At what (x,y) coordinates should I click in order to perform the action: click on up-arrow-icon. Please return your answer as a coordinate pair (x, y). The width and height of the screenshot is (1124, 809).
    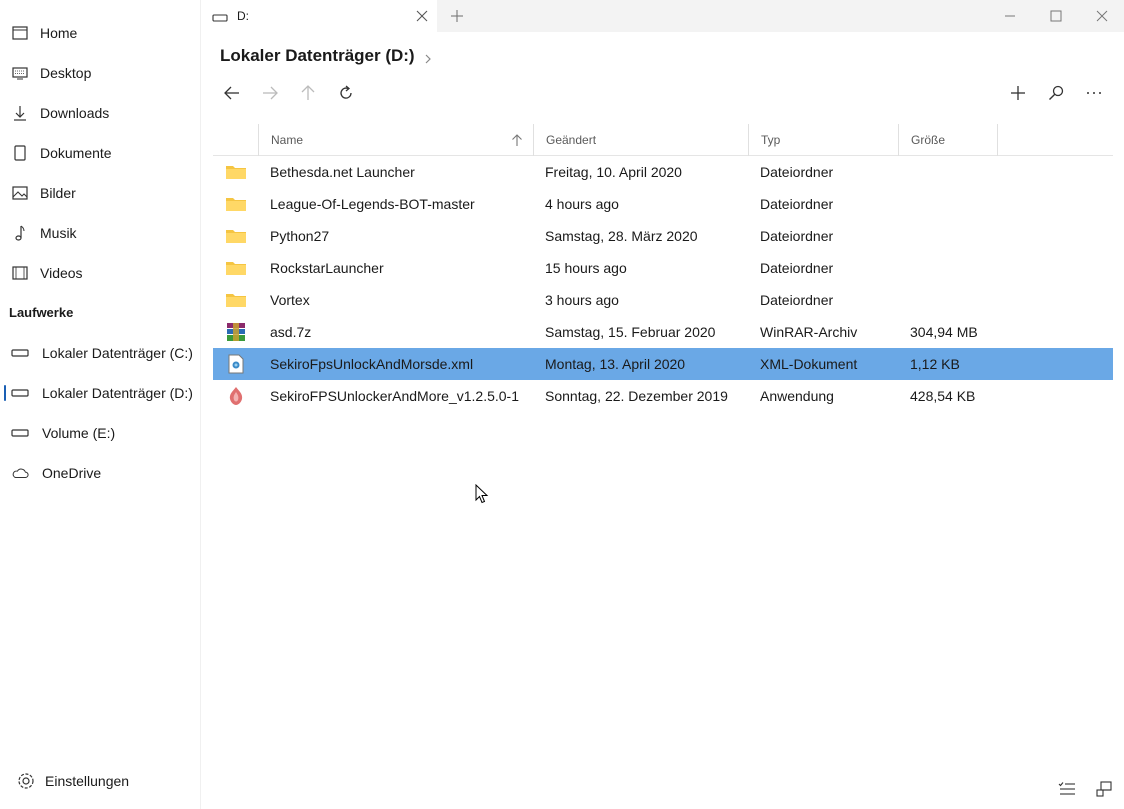
    Looking at the image, I should click on (308, 92).